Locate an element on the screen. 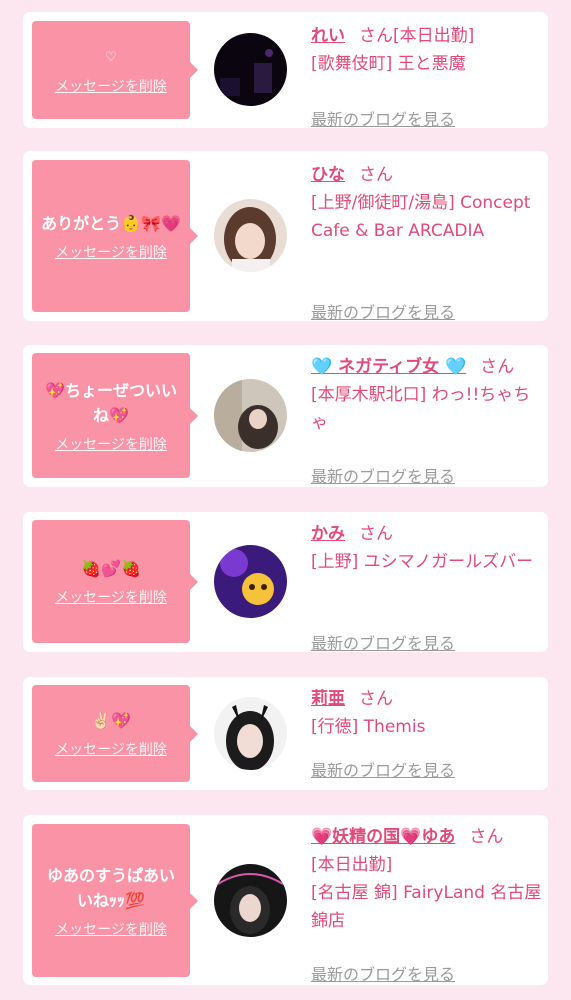 This screenshot has height=1000, width=571. message-bubble: ゆあのすうぱあいいねｯｯ💯 メッセージを削除 is located at coordinates (115, 900).